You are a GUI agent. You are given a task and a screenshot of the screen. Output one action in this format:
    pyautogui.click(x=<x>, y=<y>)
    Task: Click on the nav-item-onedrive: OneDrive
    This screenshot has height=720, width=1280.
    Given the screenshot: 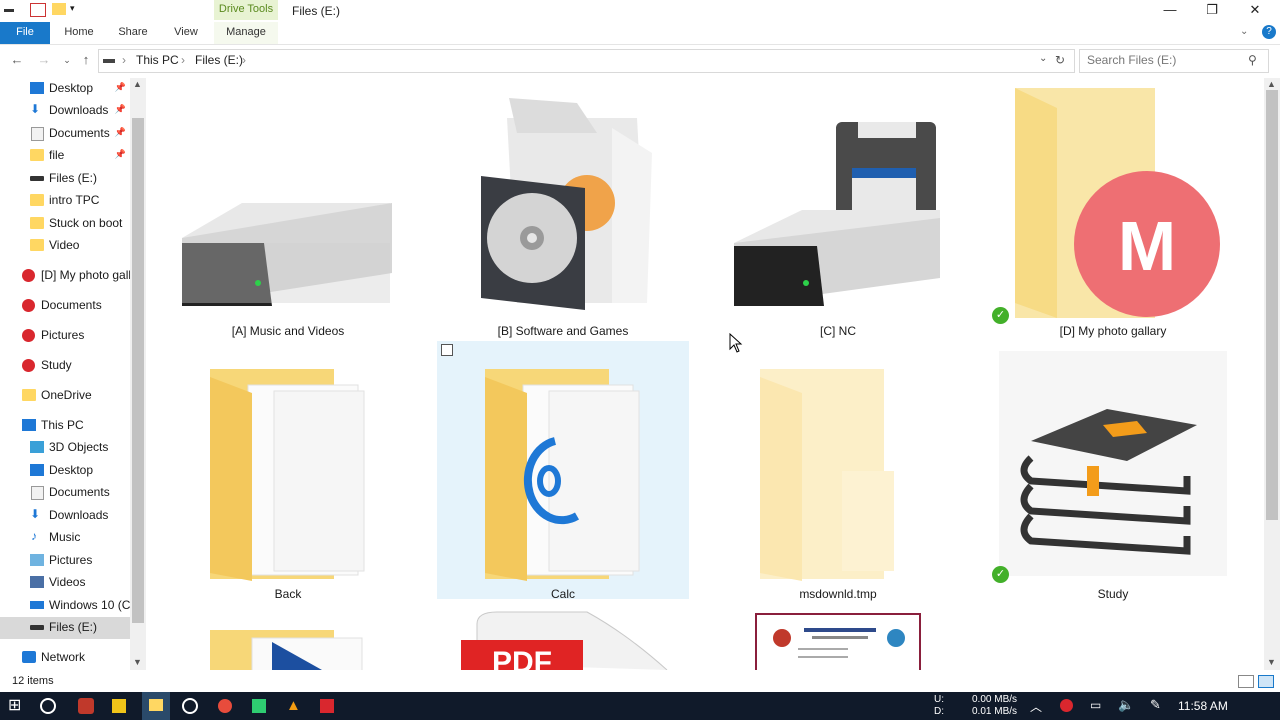 What is the action you would take?
    pyautogui.click(x=65, y=396)
    